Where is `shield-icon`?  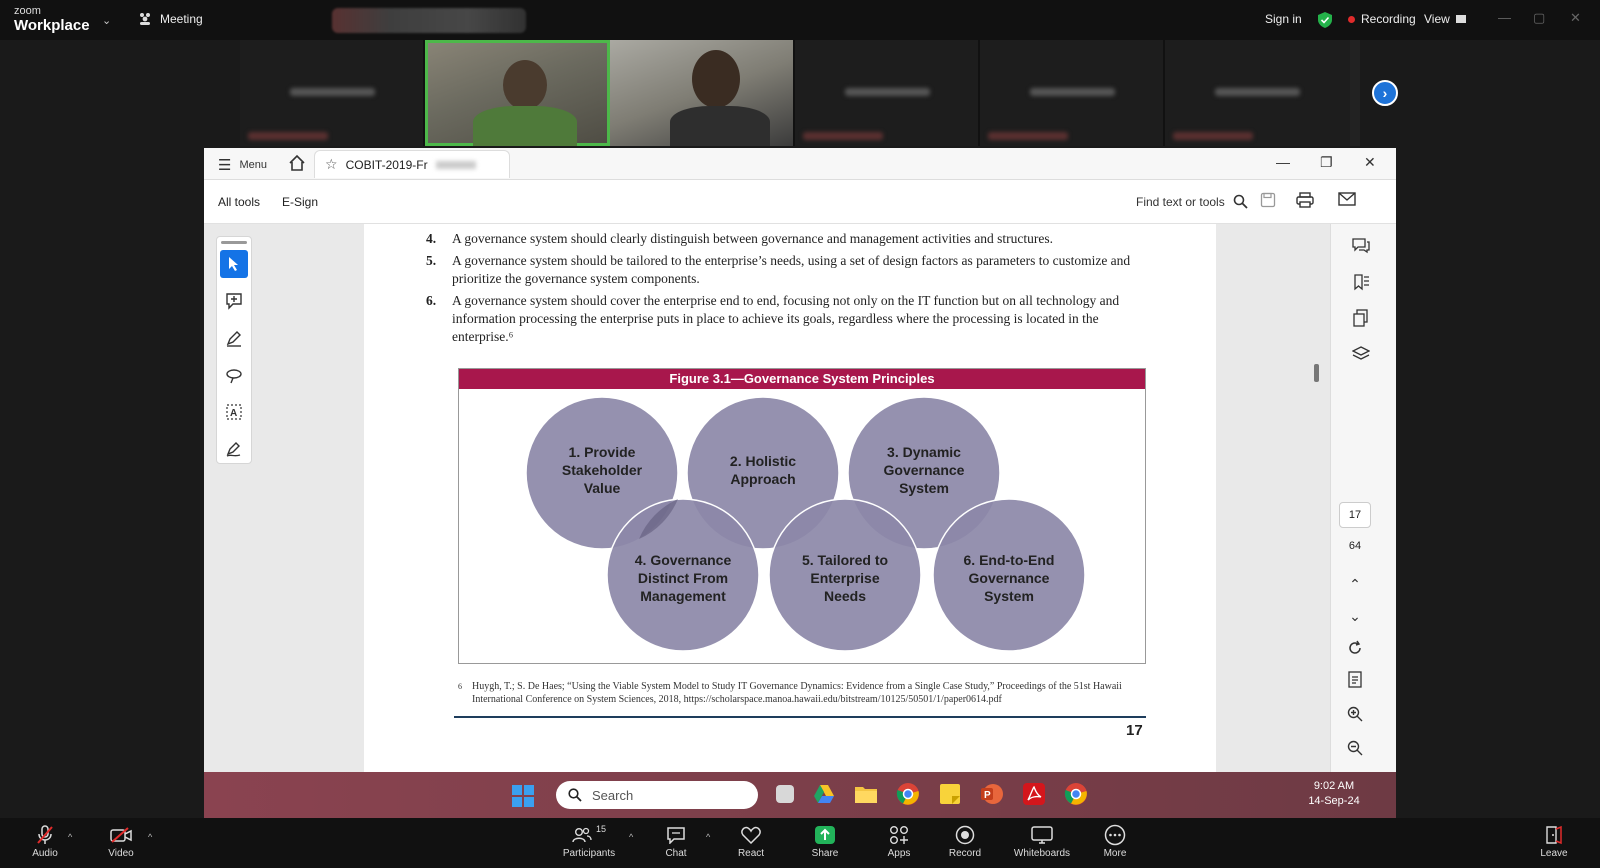 shield-icon is located at coordinates (1325, 20).